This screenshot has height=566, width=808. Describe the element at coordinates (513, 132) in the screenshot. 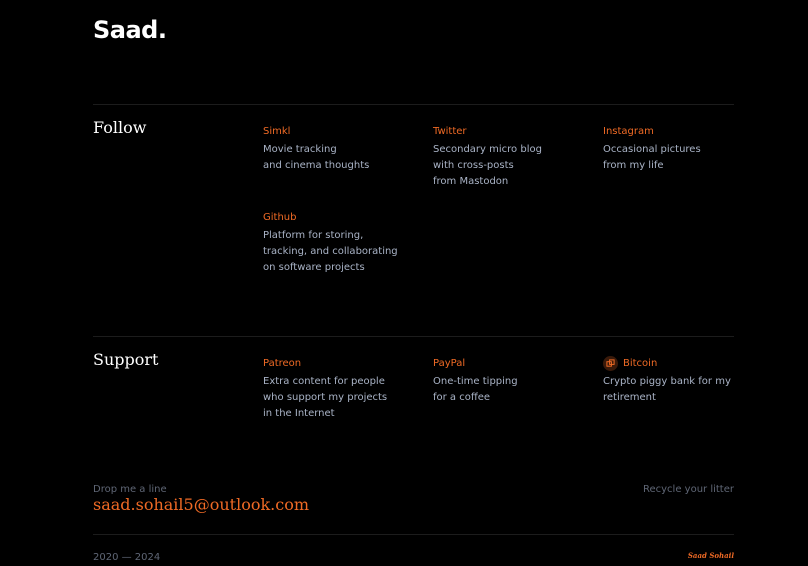

I see `twitter-link: Twitter` at that location.